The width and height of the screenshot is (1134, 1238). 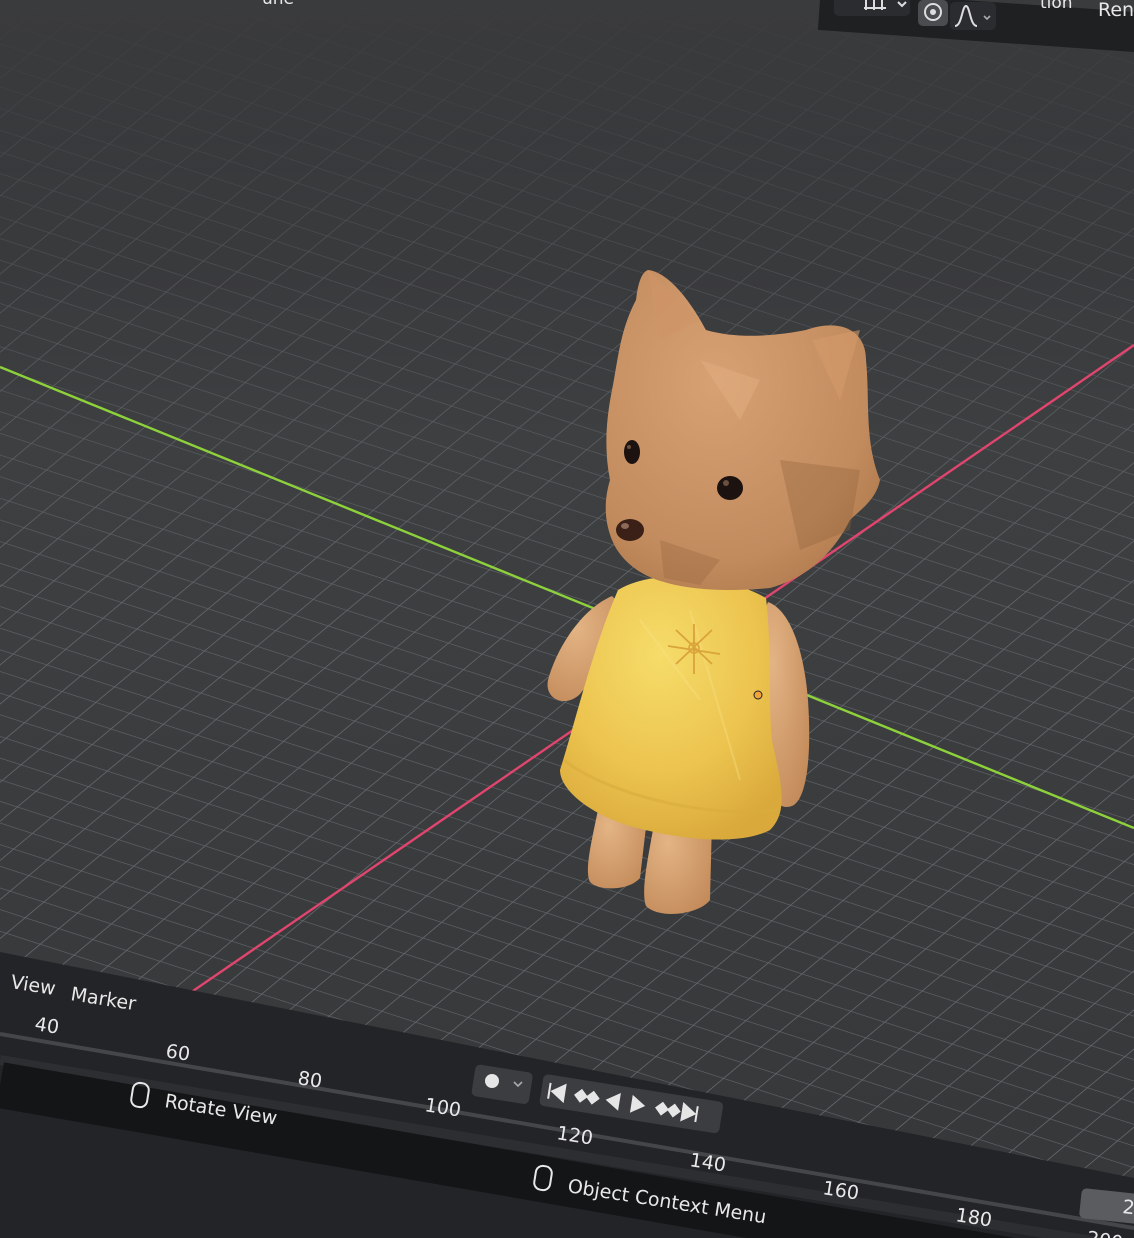 I want to click on proportional-editing-icon, so click(x=933, y=13).